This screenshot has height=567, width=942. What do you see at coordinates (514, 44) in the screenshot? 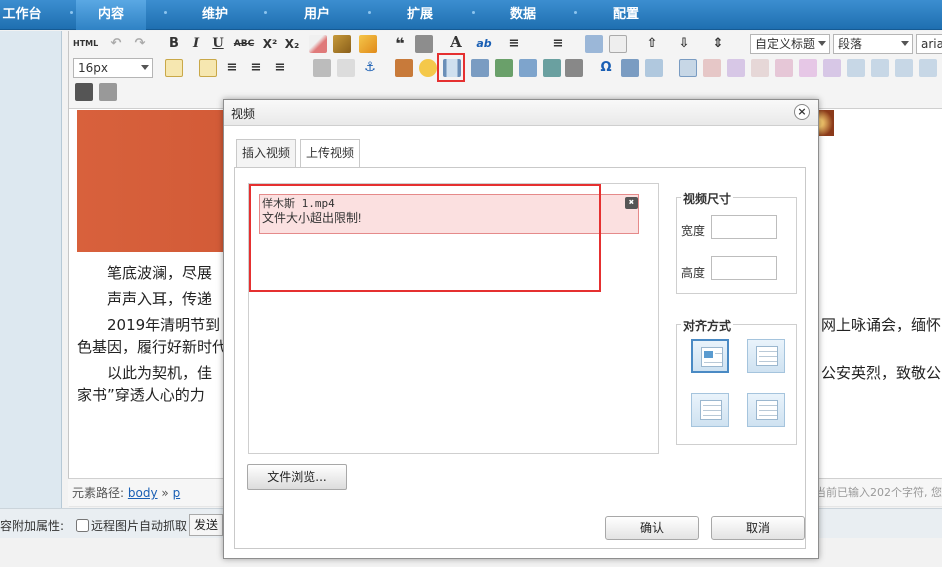
I see `ordered-list-icon: ≡` at bounding box center [514, 44].